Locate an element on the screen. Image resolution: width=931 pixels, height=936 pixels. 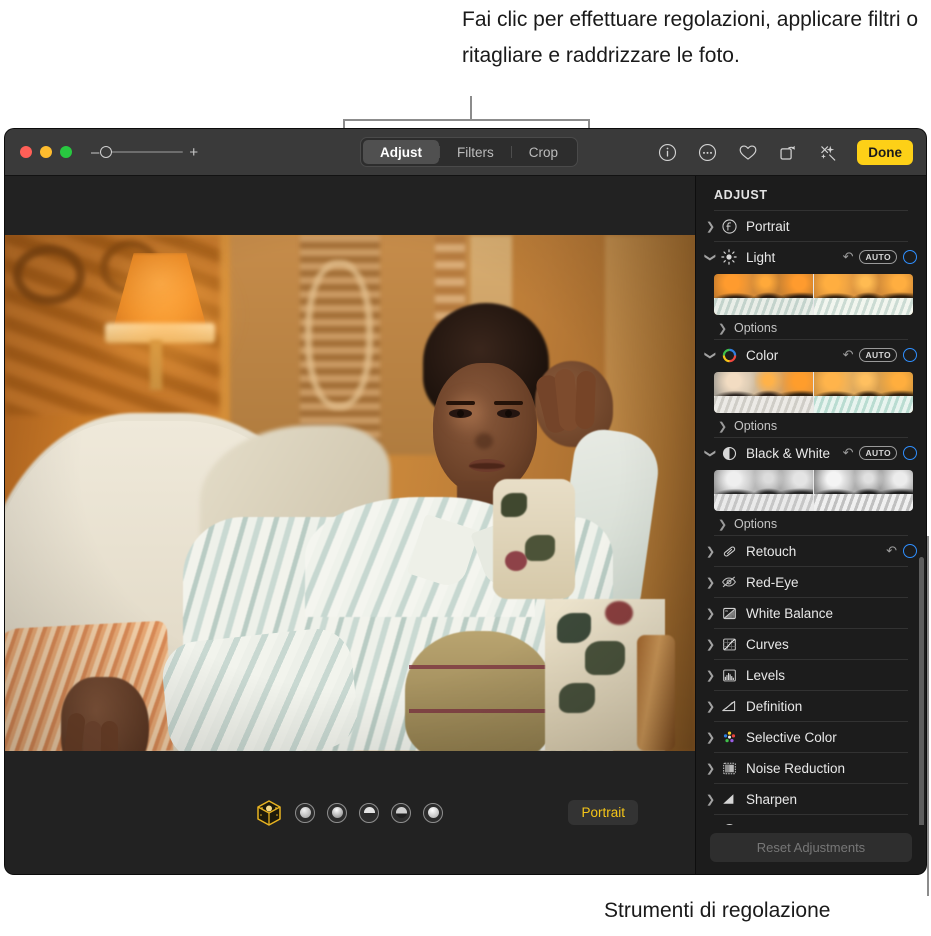
tab-adjust: Adjust is located at coordinates (401, 152).